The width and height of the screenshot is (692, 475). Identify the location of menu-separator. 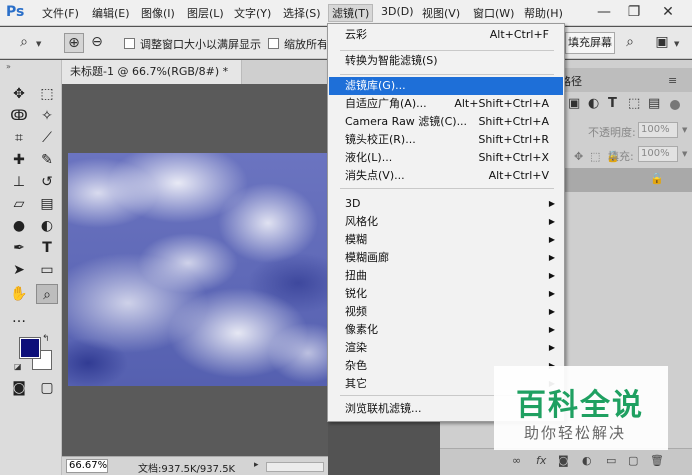
(447, 74).